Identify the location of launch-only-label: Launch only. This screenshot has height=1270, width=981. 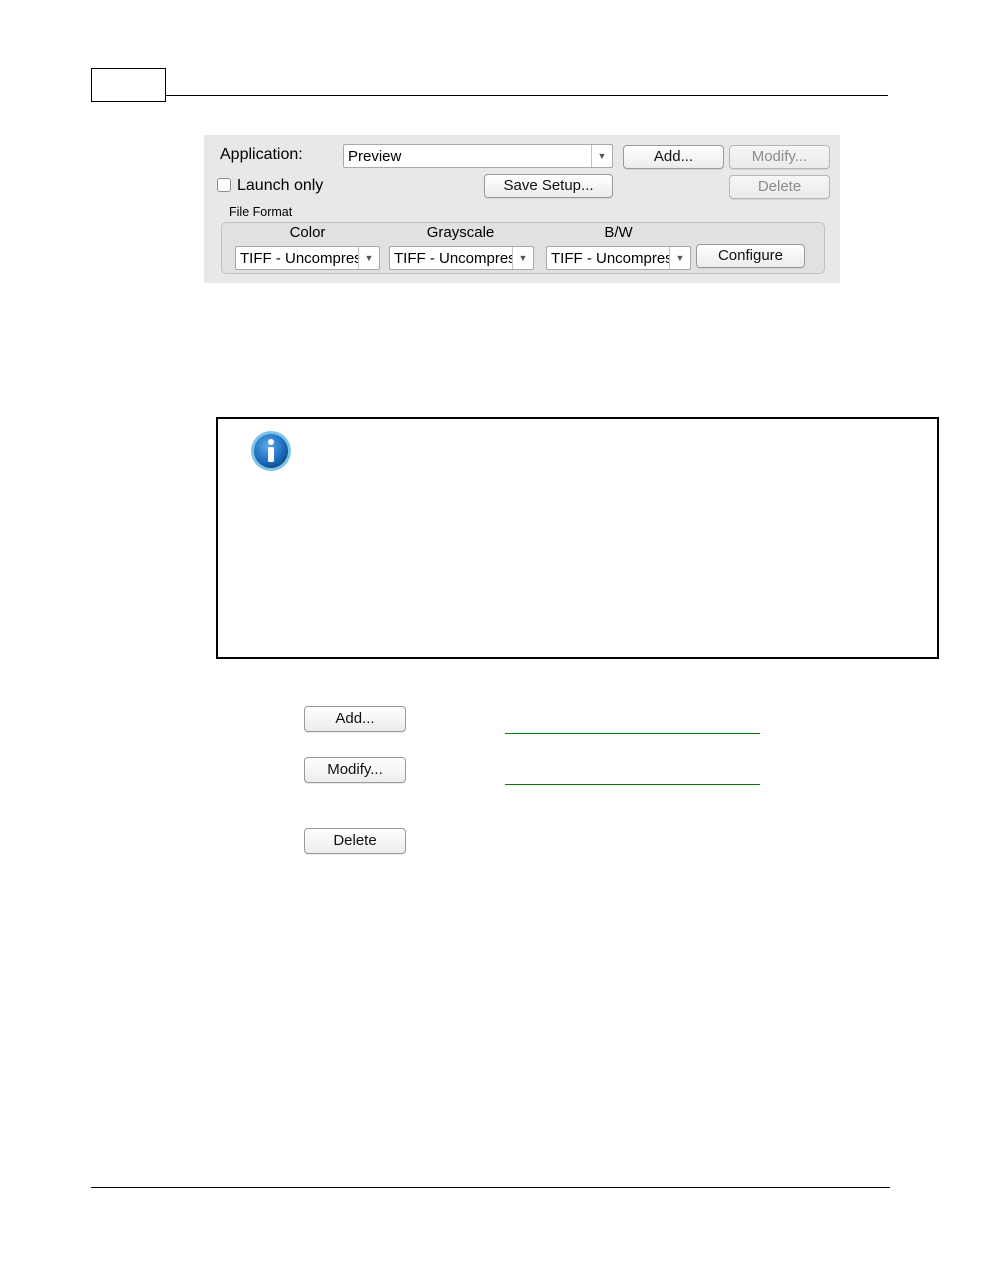
(280, 185).